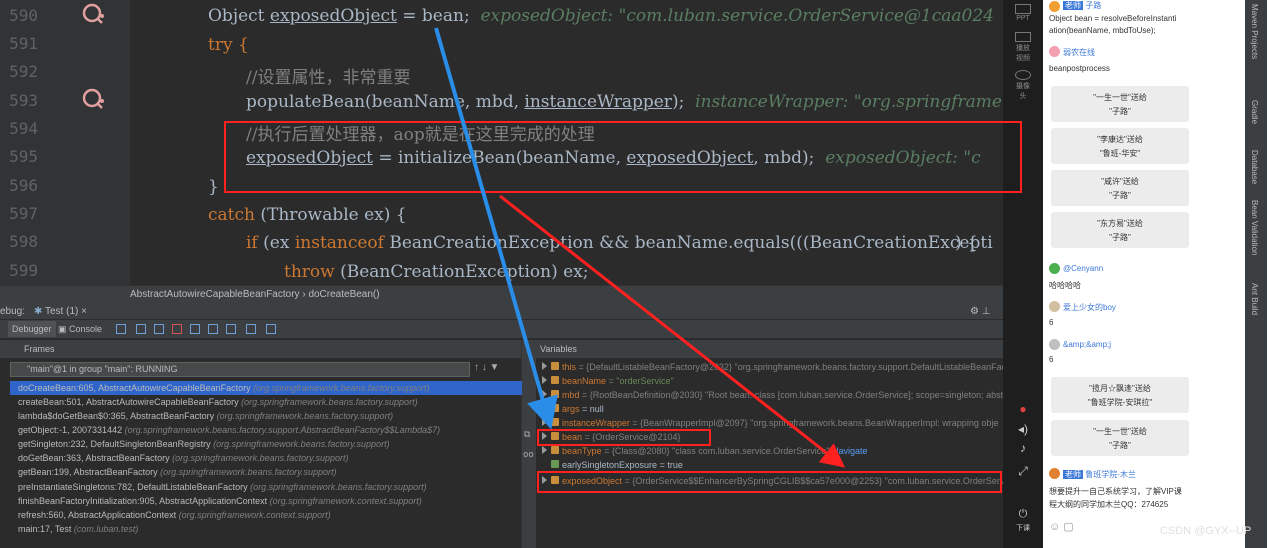 The height and width of the screenshot is (548, 1270). What do you see at coordinates (343, 294) in the screenshot?
I see `breadcrumb-method: doCreateBean()` at bounding box center [343, 294].